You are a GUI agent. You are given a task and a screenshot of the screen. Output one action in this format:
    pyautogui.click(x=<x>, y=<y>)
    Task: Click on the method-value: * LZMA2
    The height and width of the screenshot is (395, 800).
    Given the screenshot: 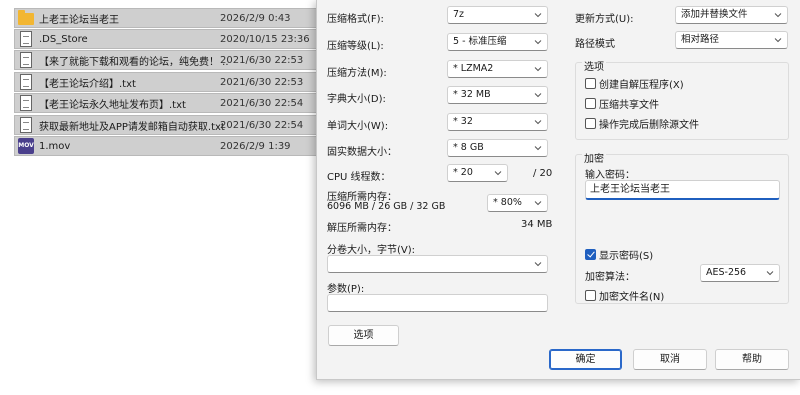 What is the action you would take?
    pyautogui.click(x=473, y=68)
    